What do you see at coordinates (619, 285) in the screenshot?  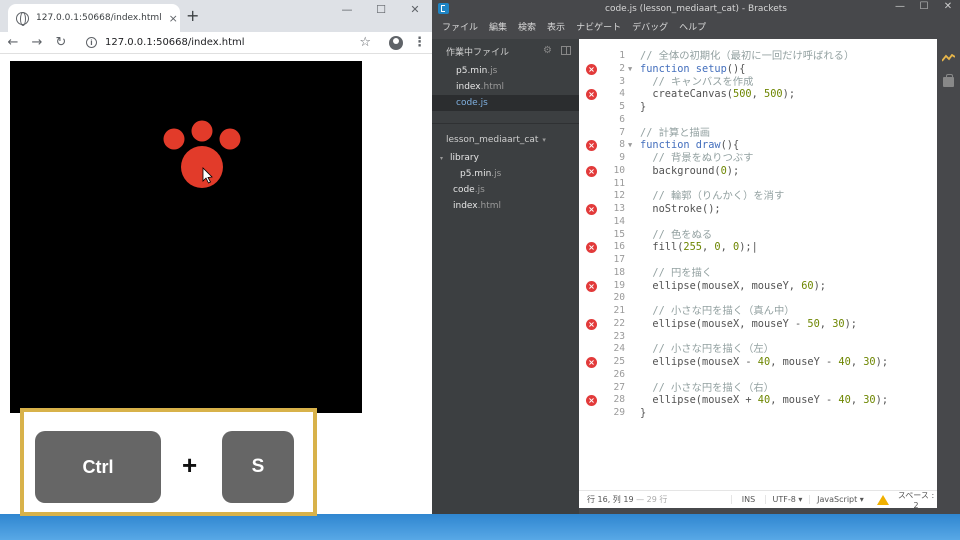 I see `line-number: 19` at bounding box center [619, 285].